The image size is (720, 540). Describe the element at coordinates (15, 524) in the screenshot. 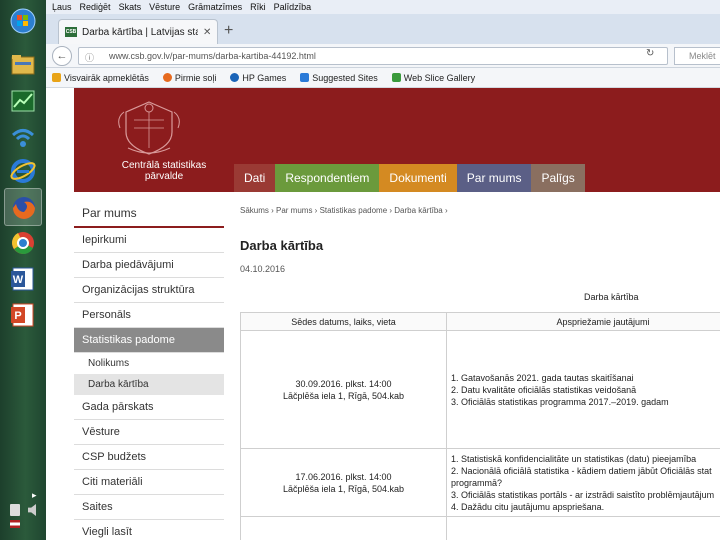

I see `language-flag-icon` at that location.